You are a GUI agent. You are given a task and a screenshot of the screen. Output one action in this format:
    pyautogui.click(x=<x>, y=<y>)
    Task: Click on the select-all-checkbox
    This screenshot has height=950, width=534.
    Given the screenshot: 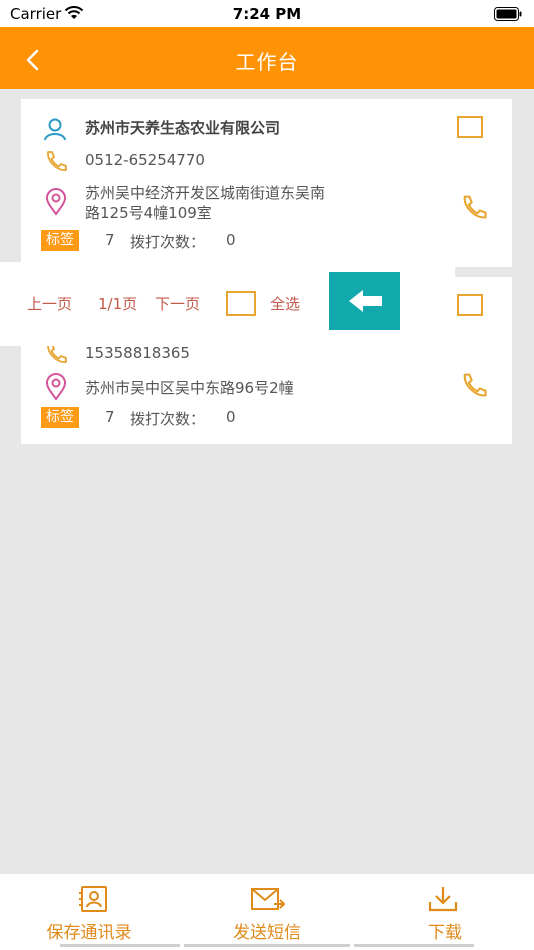 What is the action you would take?
    pyautogui.click(x=241, y=303)
    